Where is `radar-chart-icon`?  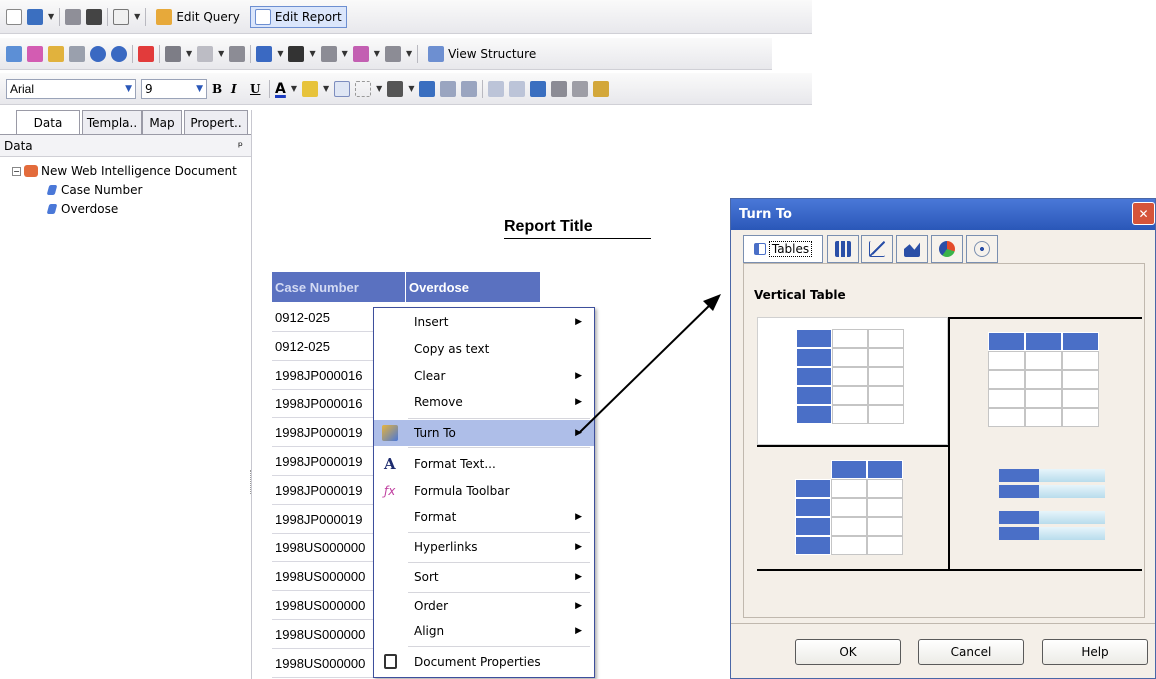
radar-chart-icon is located at coordinates (982, 249).